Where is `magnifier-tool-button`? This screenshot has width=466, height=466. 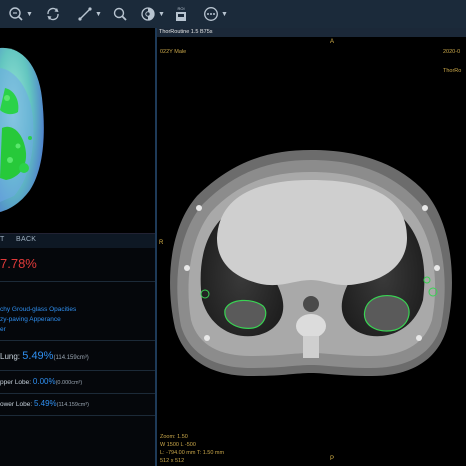 magnifier-tool-button is located at coordinates (120, 14).